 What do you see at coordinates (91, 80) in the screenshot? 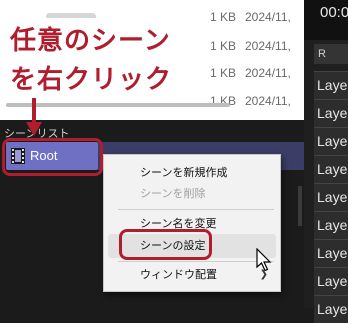
I see `annotation-line-2: を右クリック` at bounding box center [91, 80].